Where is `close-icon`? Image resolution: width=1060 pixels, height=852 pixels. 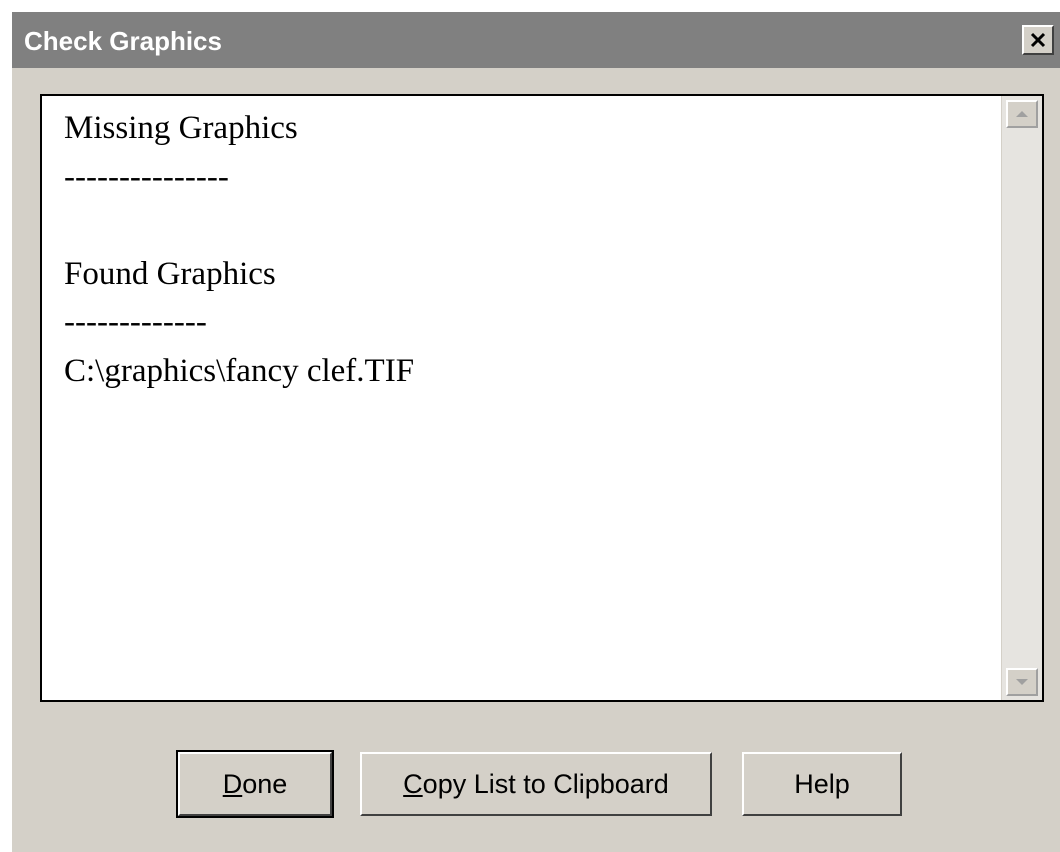 close-icon is located at coordinates (1038, 40).